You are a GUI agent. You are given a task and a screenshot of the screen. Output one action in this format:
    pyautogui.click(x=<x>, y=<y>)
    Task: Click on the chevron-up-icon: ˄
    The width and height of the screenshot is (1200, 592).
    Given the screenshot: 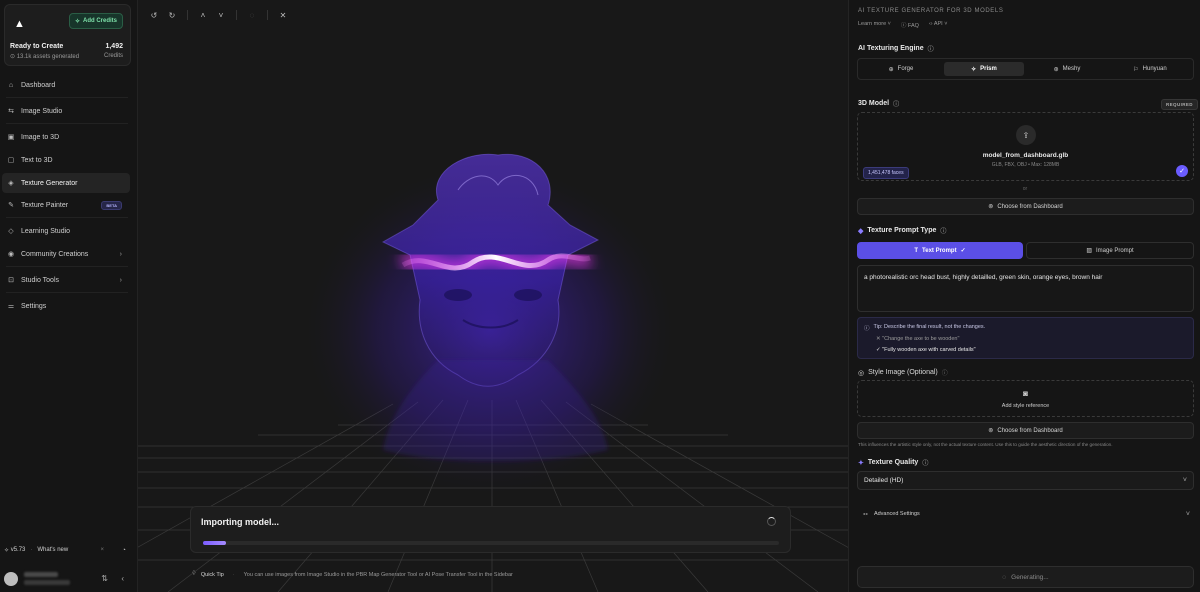 What is the action you would take?
    pyautogui.click(x=203, y=15)
    